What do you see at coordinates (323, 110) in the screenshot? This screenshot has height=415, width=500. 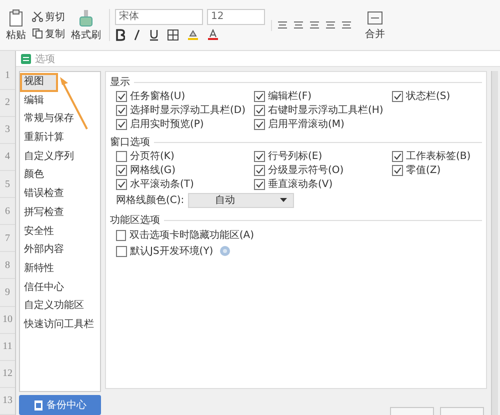 I see `checkbox-option: 右键时显示浮动工具栏(H)` at bounding box center [323, 110].